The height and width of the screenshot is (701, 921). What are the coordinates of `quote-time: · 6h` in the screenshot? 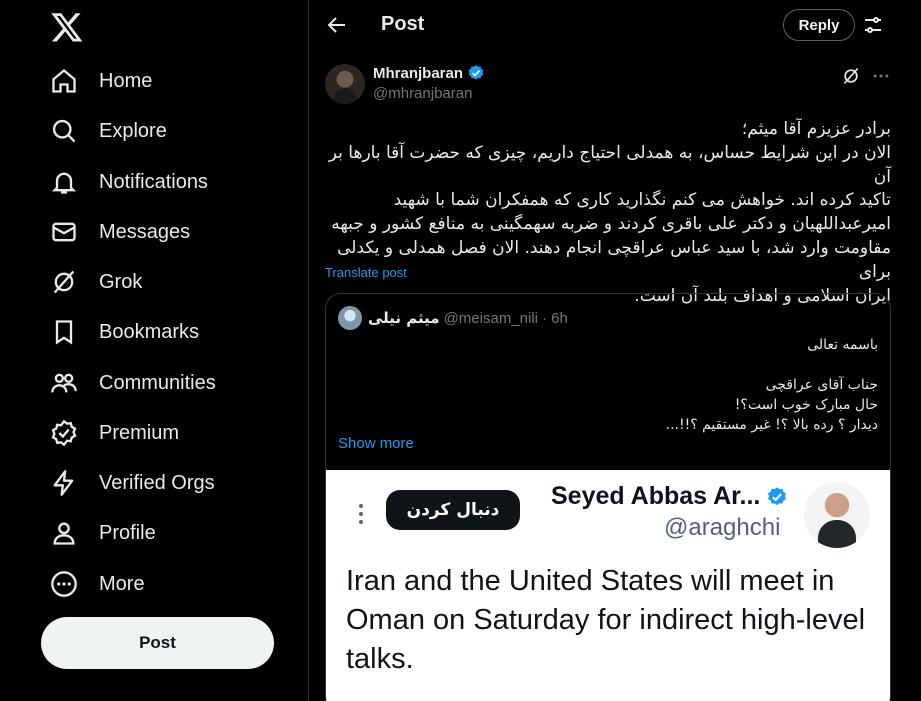 It's located at (555, 318).